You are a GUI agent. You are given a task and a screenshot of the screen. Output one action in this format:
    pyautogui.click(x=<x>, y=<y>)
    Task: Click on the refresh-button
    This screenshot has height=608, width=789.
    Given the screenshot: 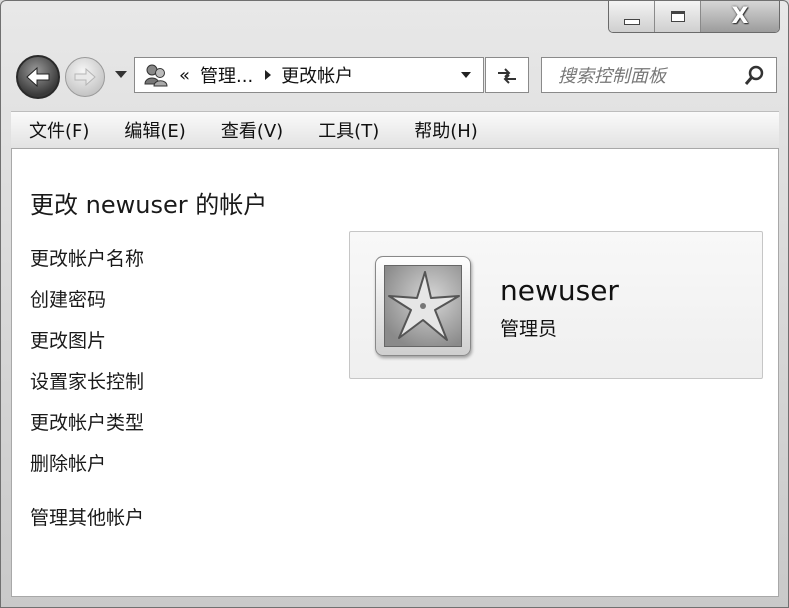 What is the action you would take?
    pyautogui.click(x=507, y=75)
    